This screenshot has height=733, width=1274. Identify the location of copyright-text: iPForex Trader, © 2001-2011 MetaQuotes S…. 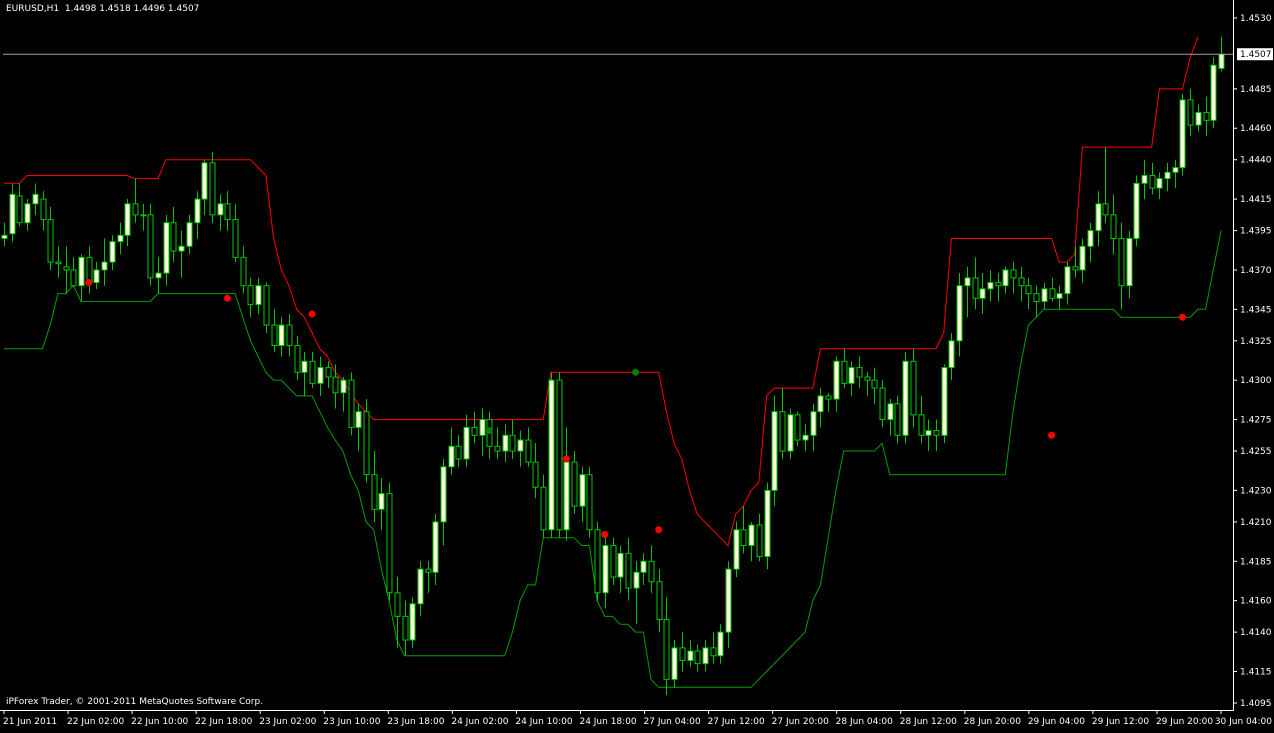
(135, 702).